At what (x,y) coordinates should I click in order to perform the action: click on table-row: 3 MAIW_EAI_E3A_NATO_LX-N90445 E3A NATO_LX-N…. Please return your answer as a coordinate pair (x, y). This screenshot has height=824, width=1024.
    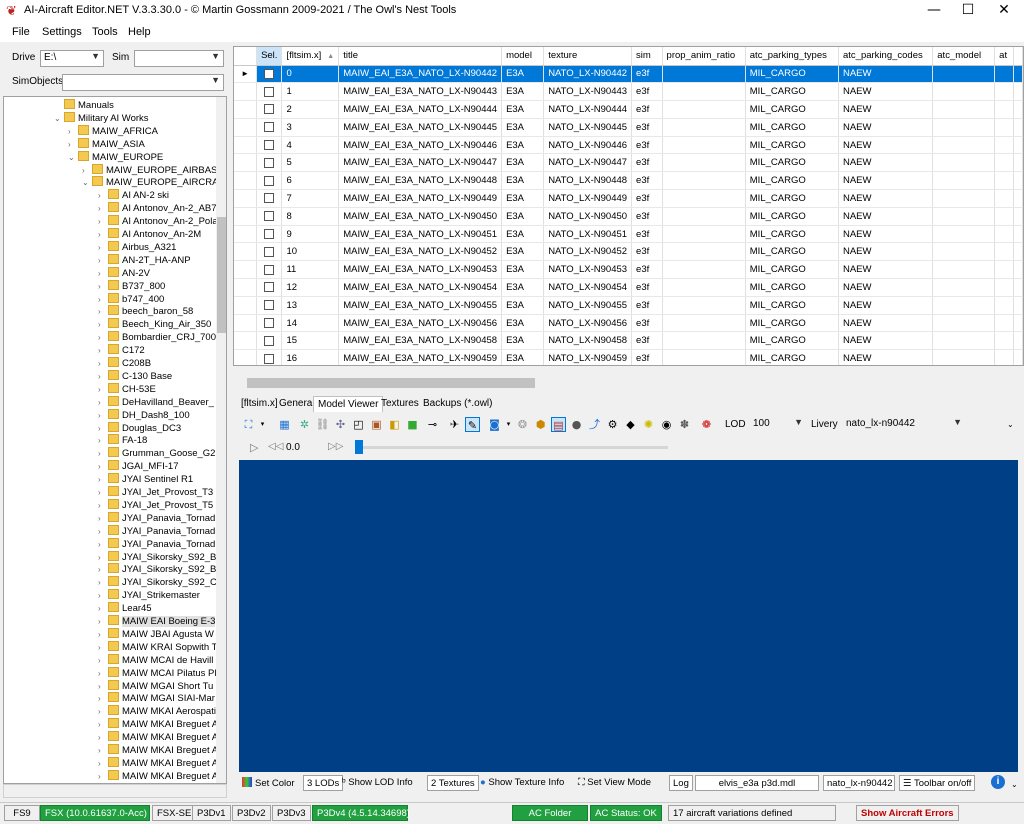
    Looking at the image, I should click on (628, 127).